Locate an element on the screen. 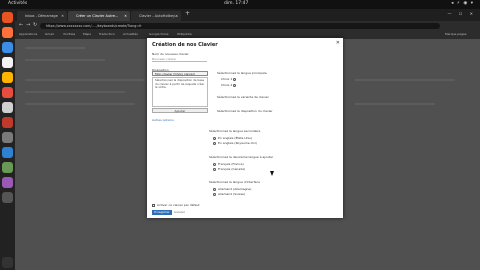 The image size is (480, 270). new-tab-button: + is located at coordinates (187, 13).